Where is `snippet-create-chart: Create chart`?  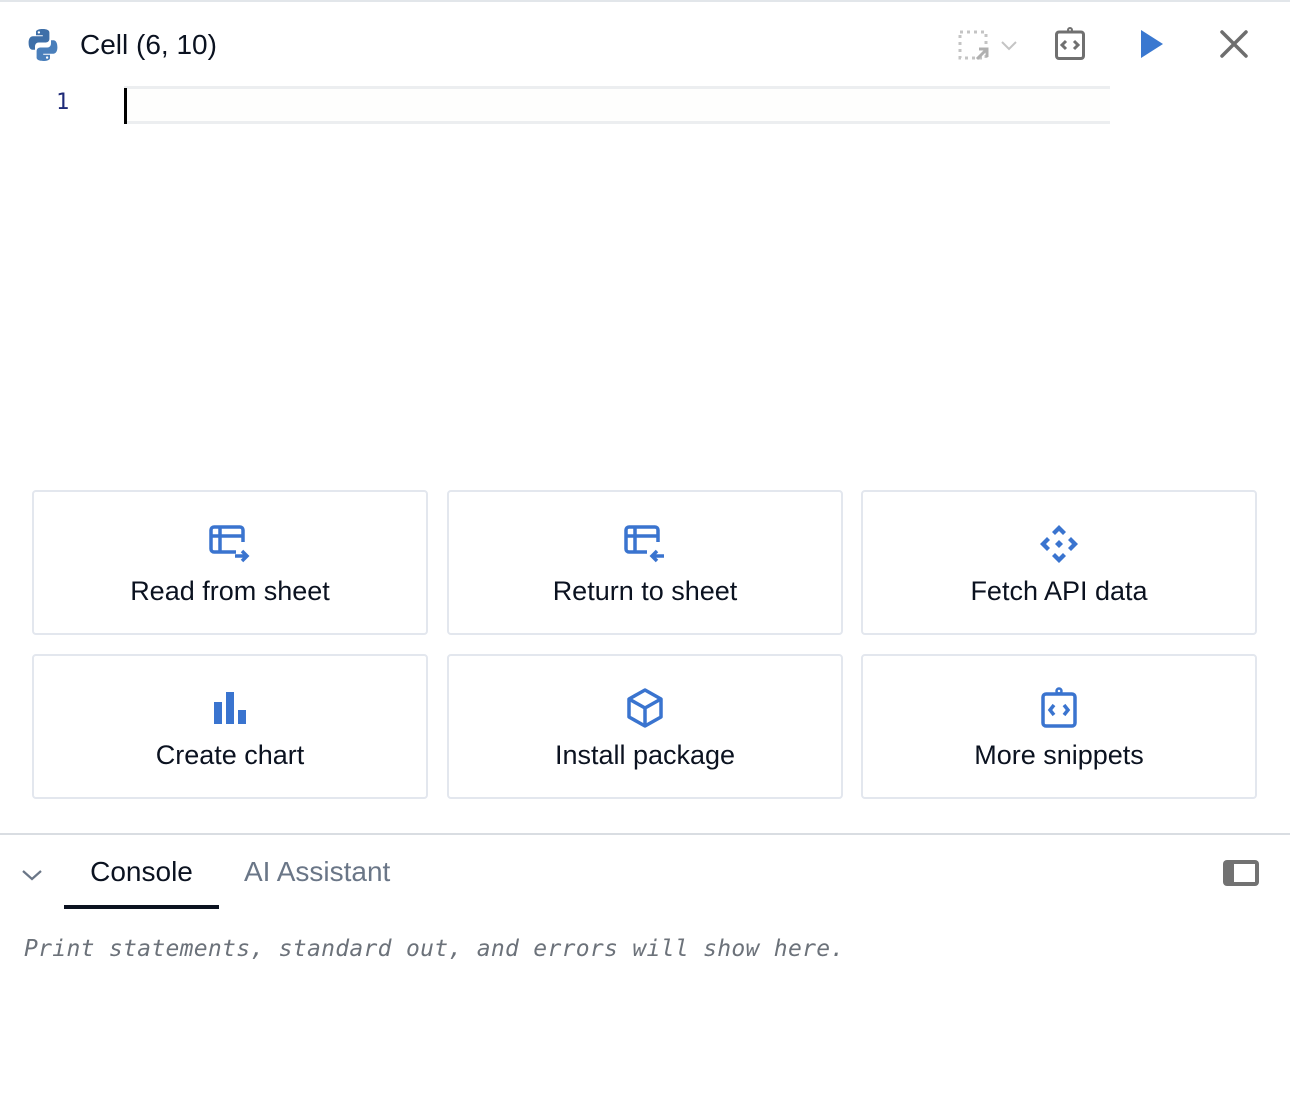 snippet-create-chart: Create chart is located at coordinates (230, 726).